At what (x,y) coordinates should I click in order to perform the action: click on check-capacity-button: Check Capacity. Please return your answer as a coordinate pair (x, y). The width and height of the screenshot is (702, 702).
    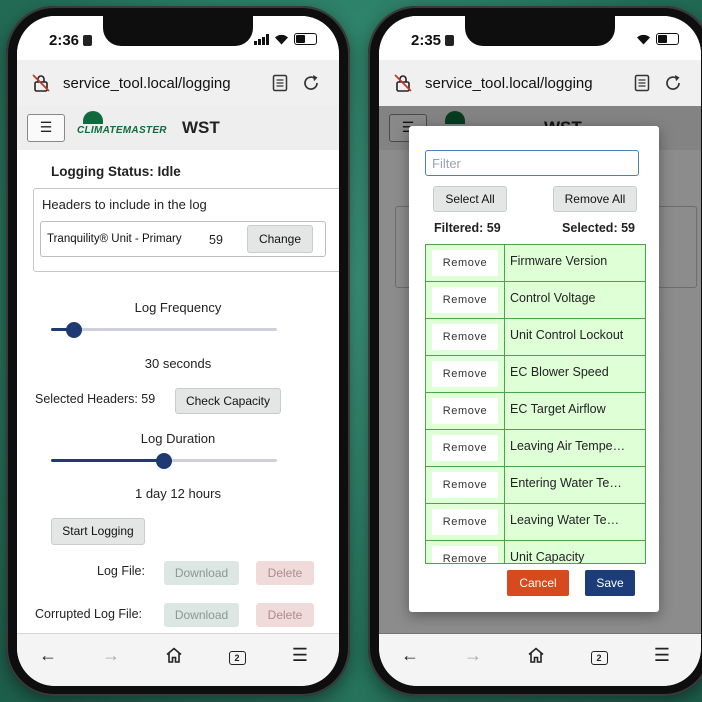
    Looking at the image, I should click on (228, 401).